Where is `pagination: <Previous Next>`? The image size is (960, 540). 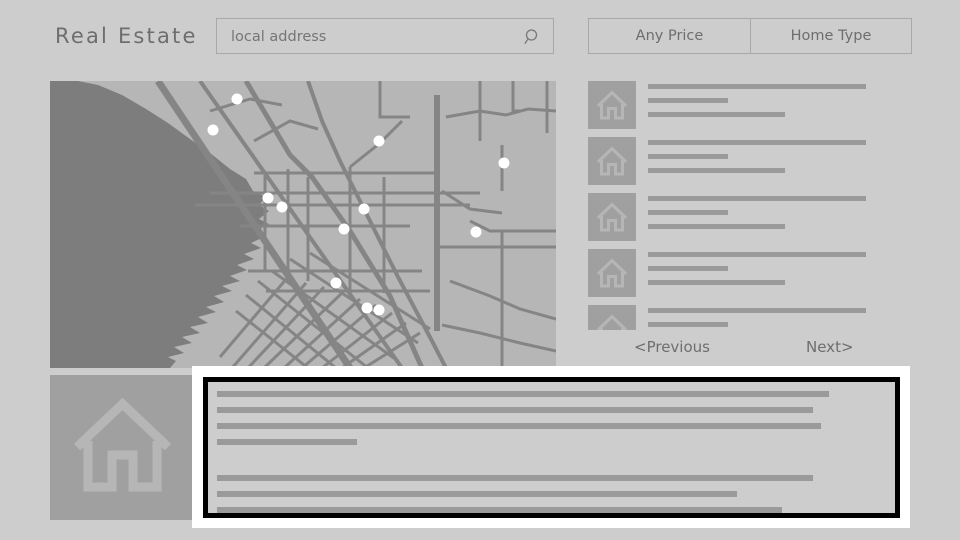
pagination: <Previous Next> is located at coordinates (750, 351).